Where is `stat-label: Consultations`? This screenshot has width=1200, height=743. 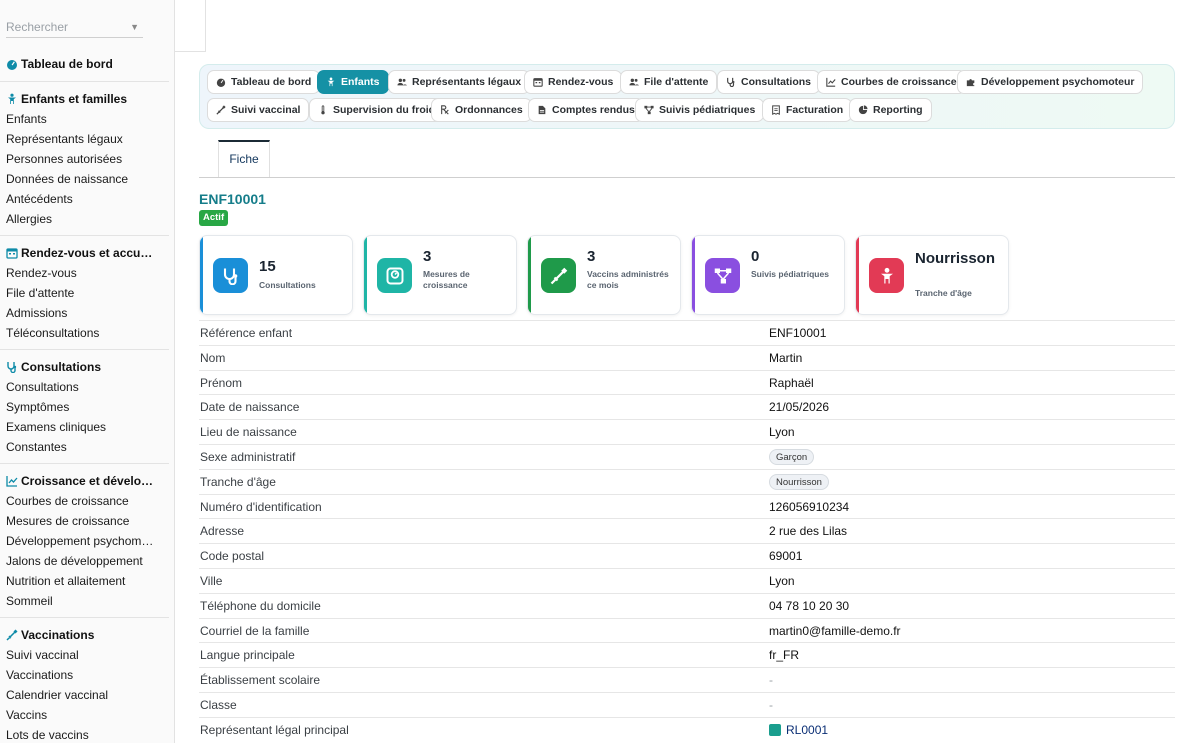
stat-label: Consultations is located at coordinates (287, 285).